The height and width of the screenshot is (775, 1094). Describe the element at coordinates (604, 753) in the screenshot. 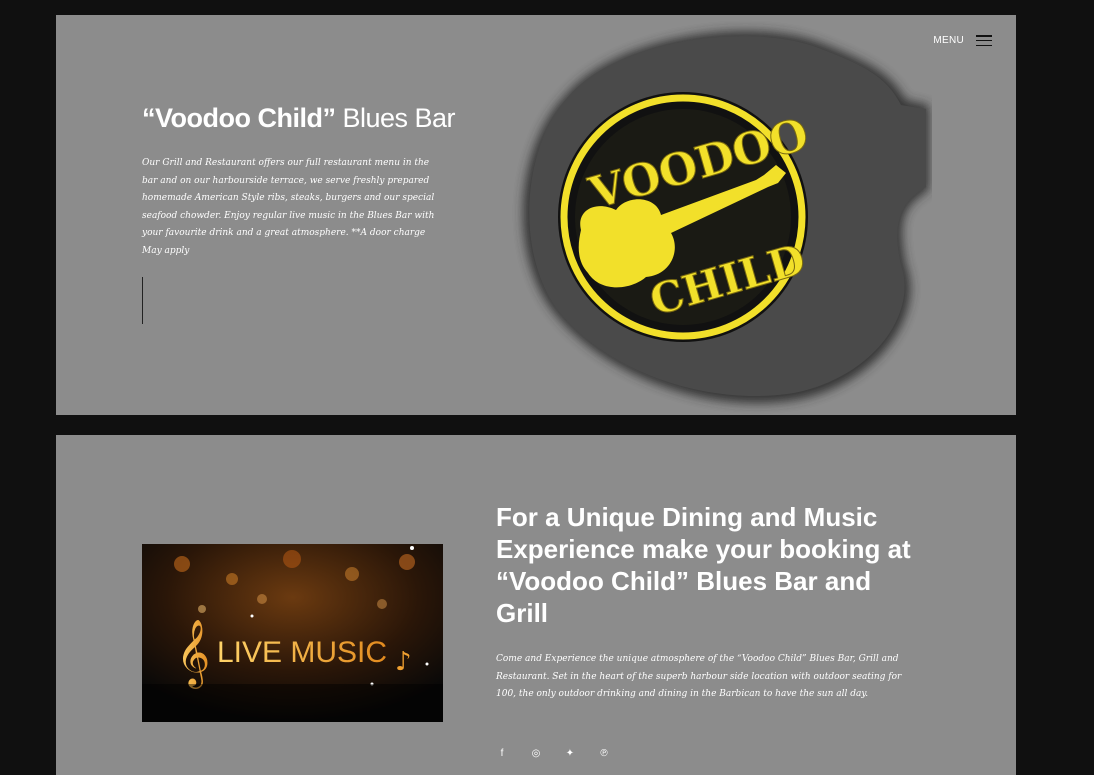

I see `pinterest-icon: ℗` at that location.